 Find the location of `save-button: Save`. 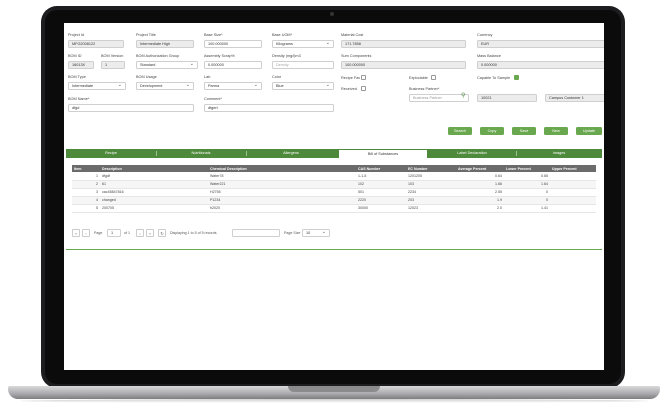

save-button: Save is located at coordinates (524, 131).